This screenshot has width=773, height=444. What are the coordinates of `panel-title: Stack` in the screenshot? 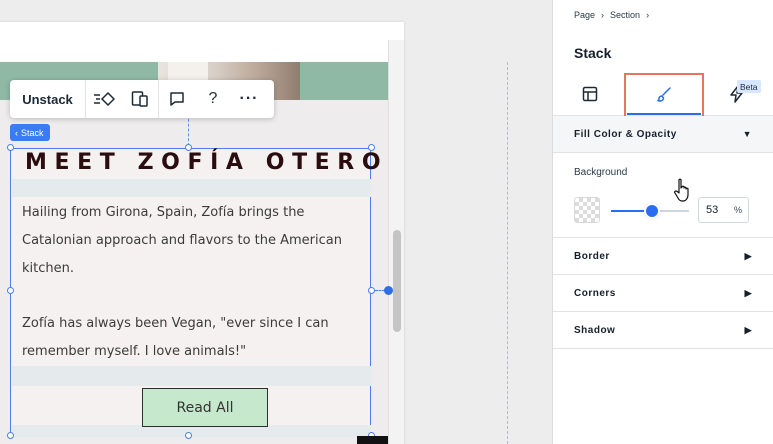 It's located at (593, 53).